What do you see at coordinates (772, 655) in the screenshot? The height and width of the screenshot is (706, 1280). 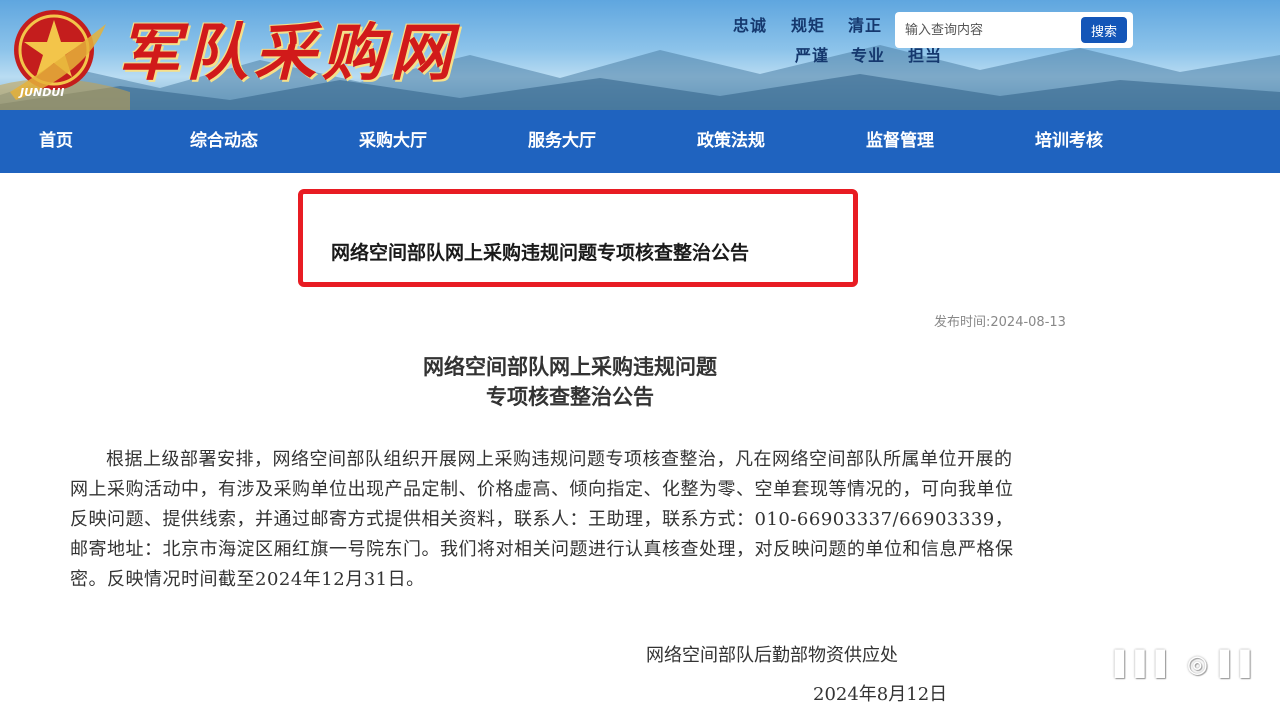 I see `signature: 网络空间部队后勤部物资供应处` at bounding box center [772, 655].